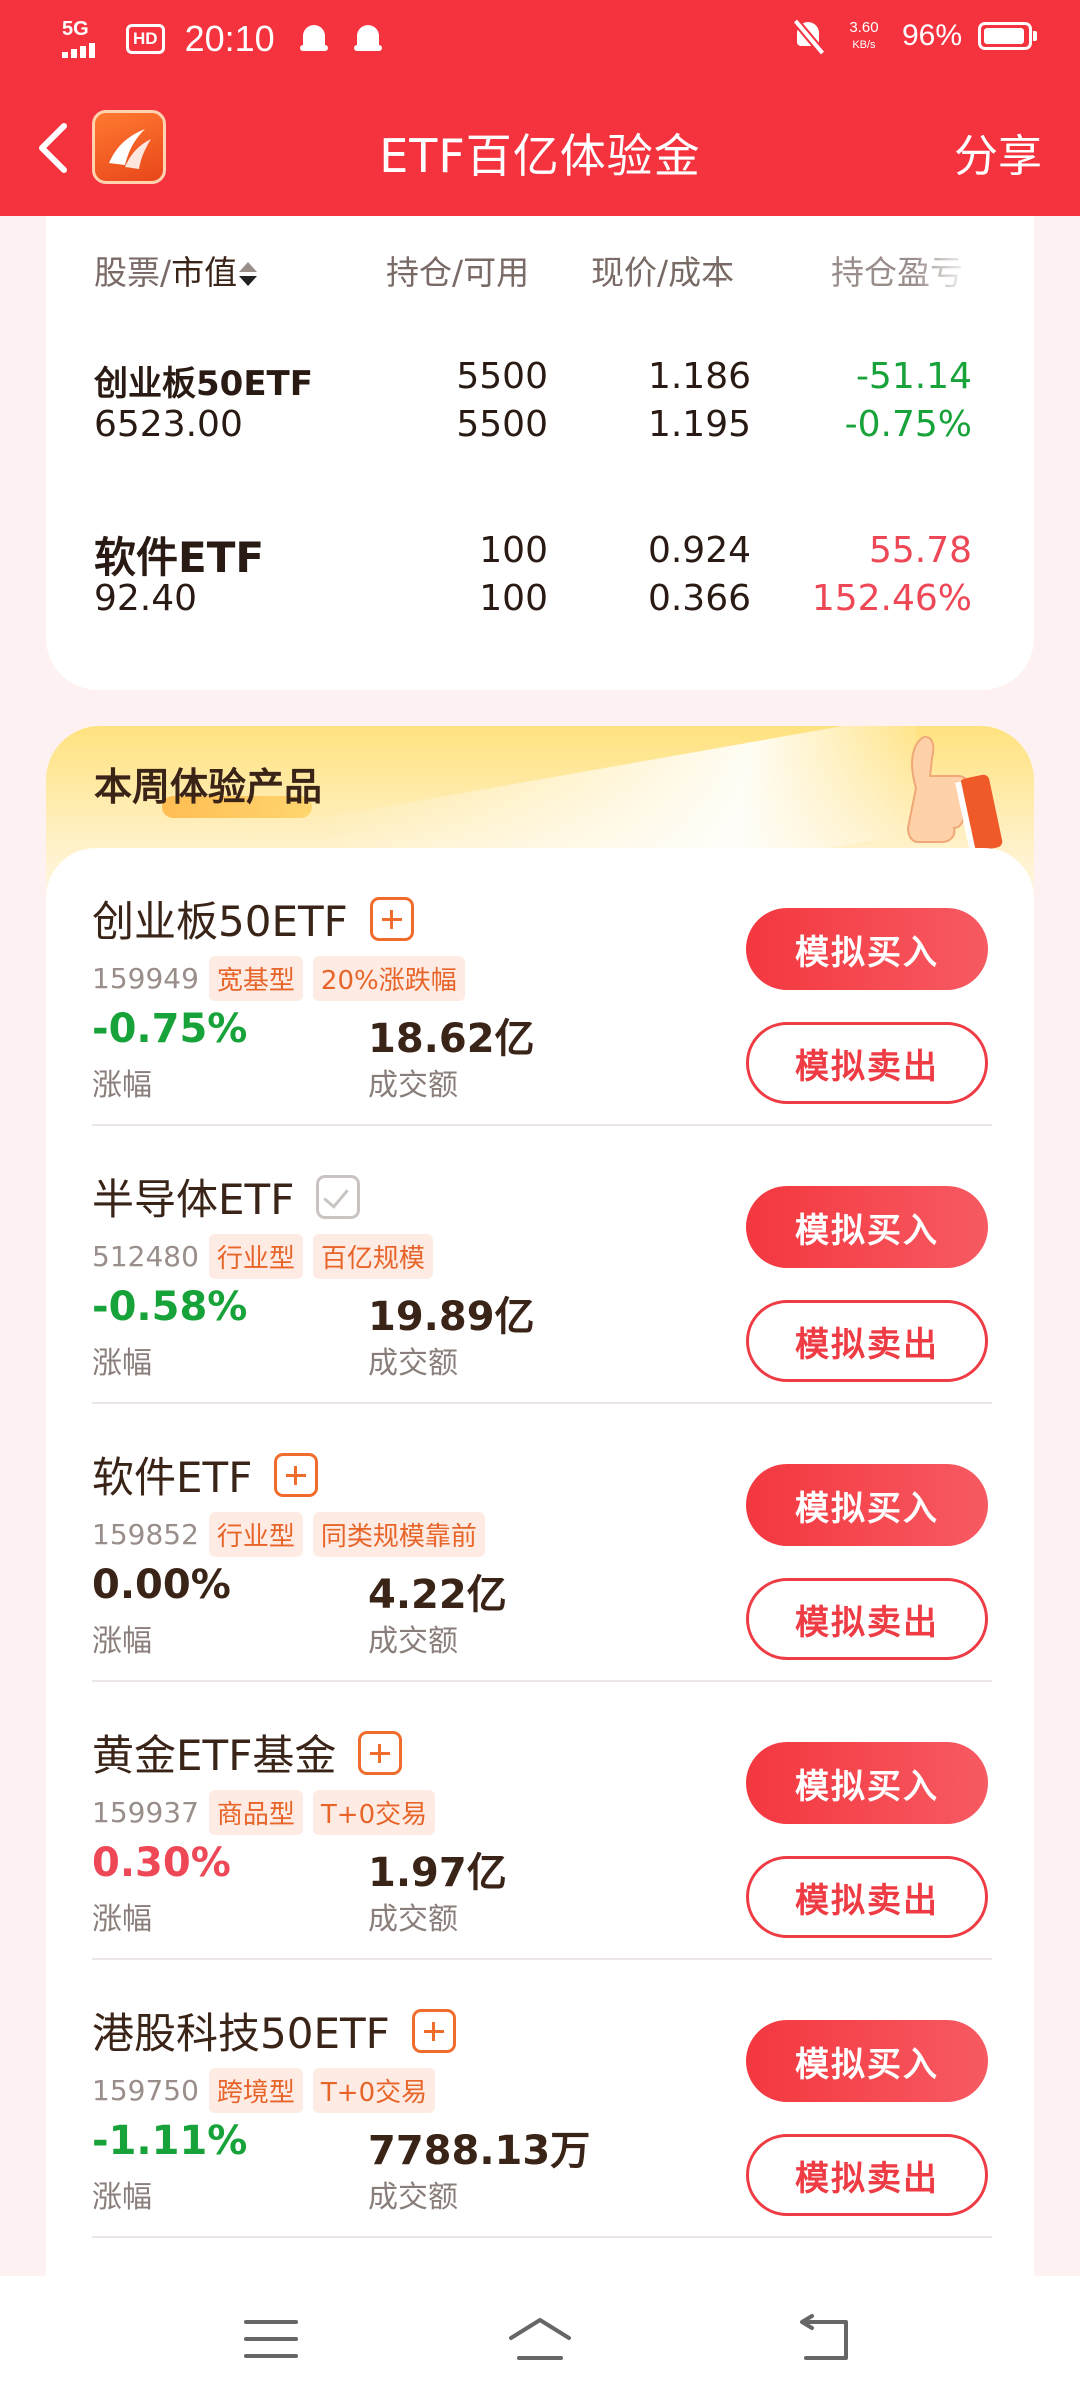  Describe the element at coordinates (540, 40) in the screenshot. I see `status-bar: 5G HD 20:10 3.60 KB/s 96%` at that location.